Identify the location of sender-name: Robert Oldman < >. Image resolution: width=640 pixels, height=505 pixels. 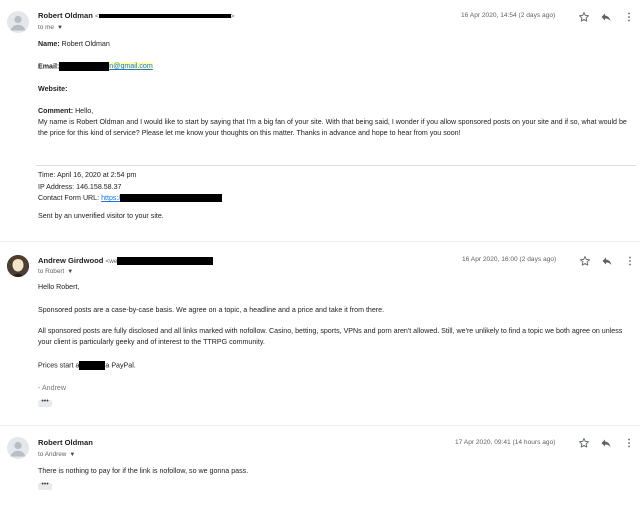
(136, 15).